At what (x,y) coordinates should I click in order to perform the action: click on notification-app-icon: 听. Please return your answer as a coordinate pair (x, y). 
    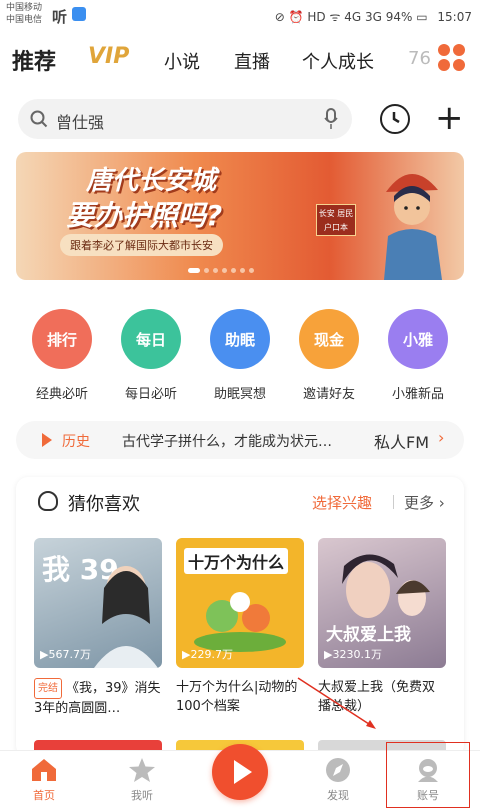
    Looking at the image, I should click on (60, 17).